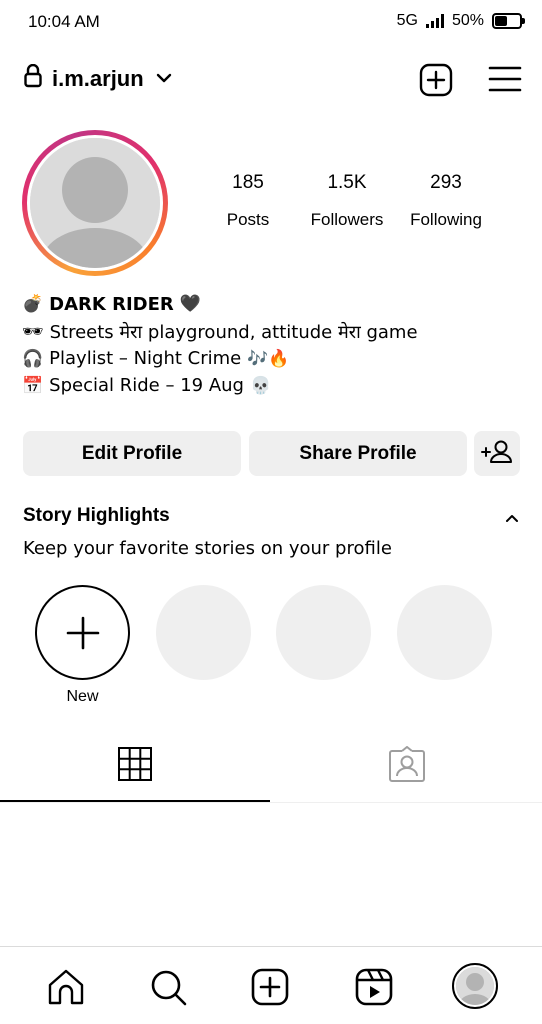 This screenshot has height=1024, width=542. What do you see at coordinates (358, 453) in the screenshot?
I see `share-profile-button: Share Profile` at bounding box center [358, 453].